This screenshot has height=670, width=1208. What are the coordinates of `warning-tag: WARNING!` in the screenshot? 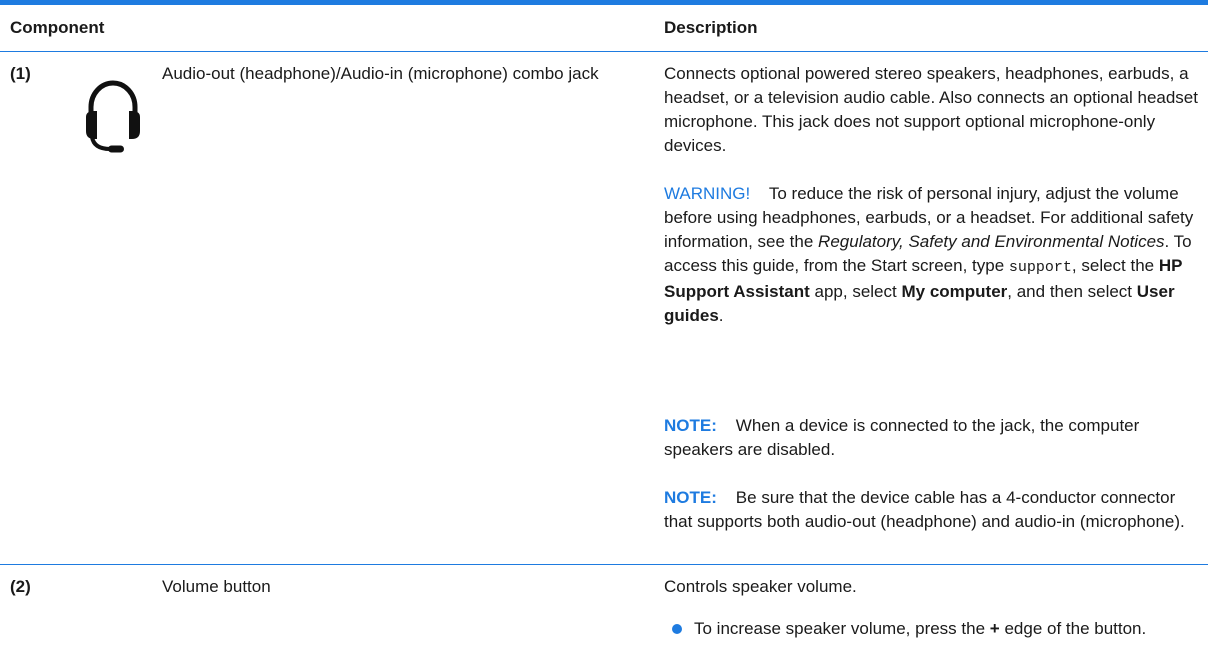 It's located at (707, 193).